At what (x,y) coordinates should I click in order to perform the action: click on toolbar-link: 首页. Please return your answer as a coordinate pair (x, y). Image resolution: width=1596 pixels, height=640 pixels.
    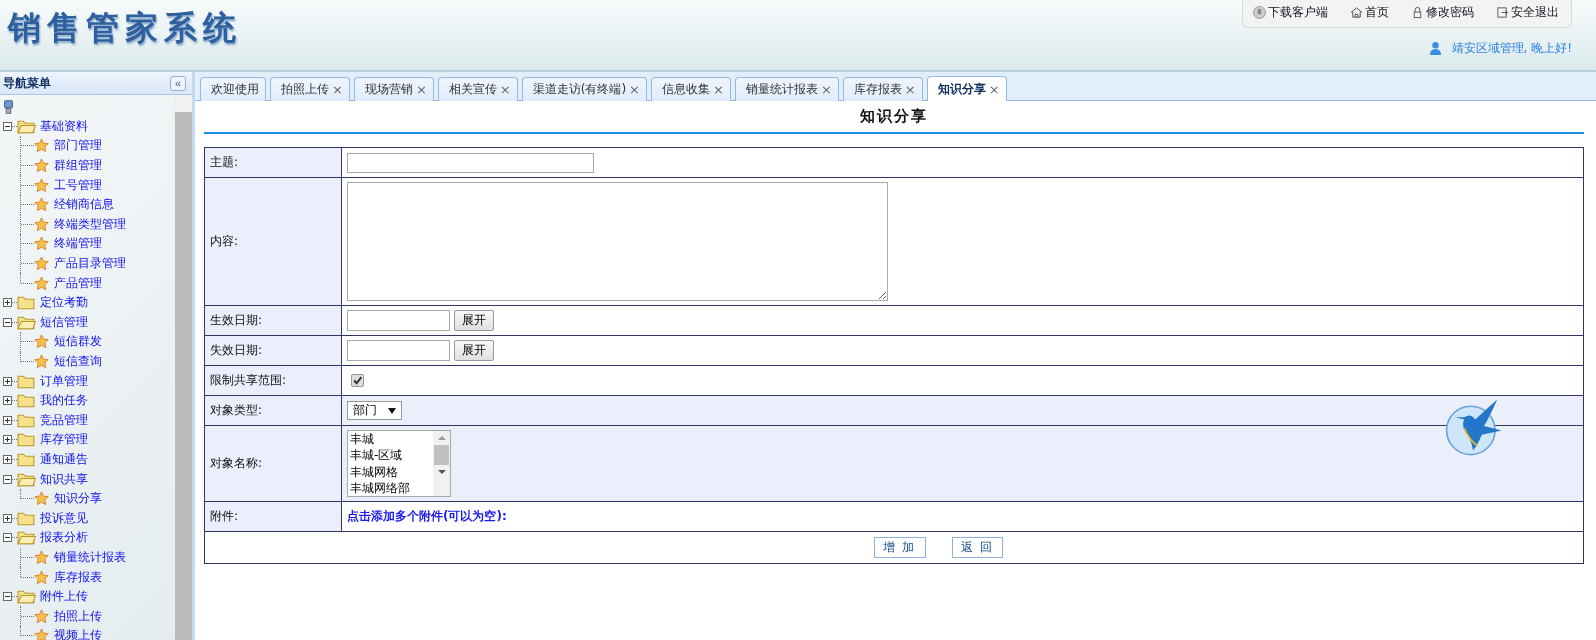
    Looking at the image, I should click on (1369, 12).